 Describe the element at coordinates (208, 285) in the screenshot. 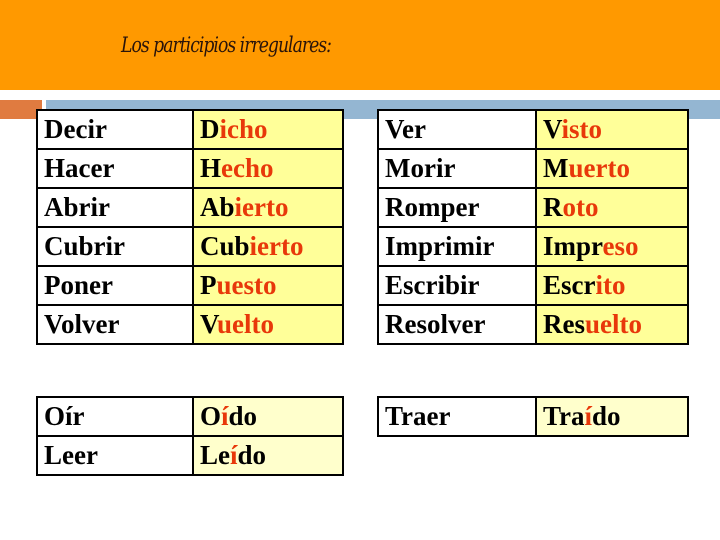

I see `participle-stem: P` at that location.